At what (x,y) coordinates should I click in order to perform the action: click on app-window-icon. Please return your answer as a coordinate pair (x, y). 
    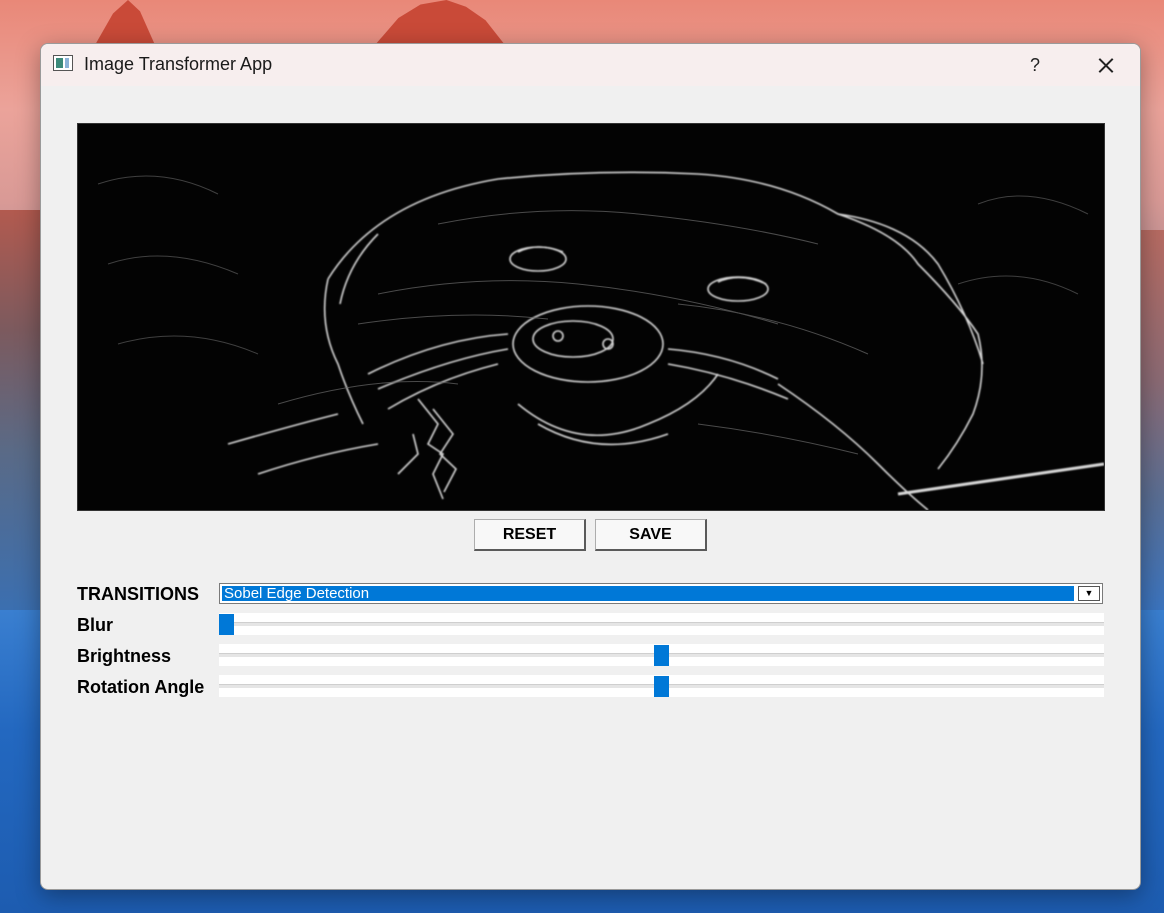
    Looking at the image, I should click on (63, 63).